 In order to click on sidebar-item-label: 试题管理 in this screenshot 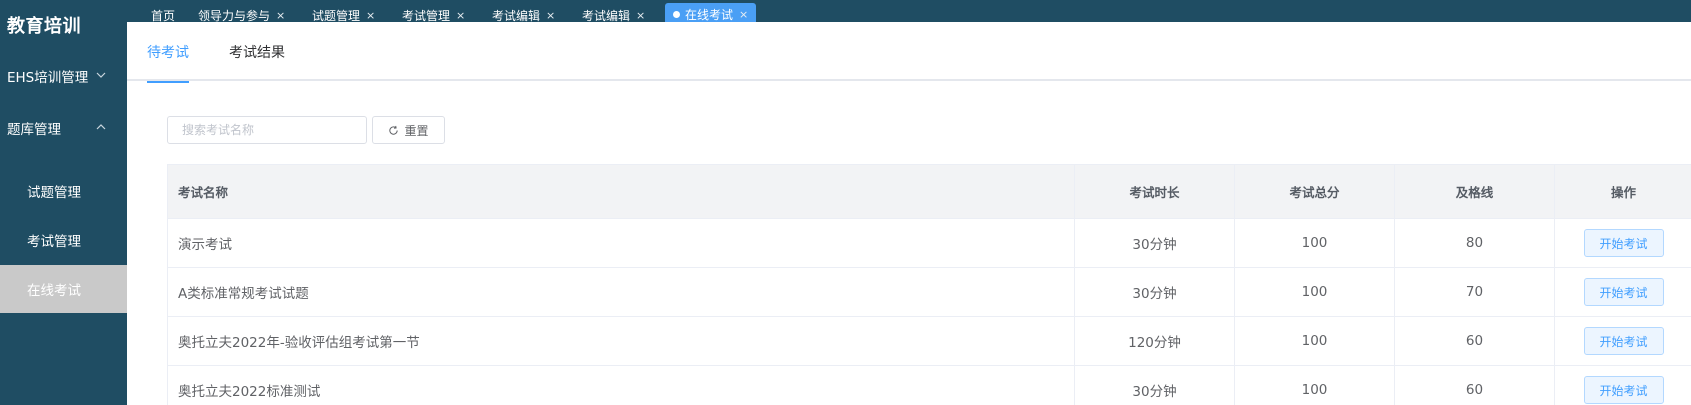, I will do `click(54, 193)`.